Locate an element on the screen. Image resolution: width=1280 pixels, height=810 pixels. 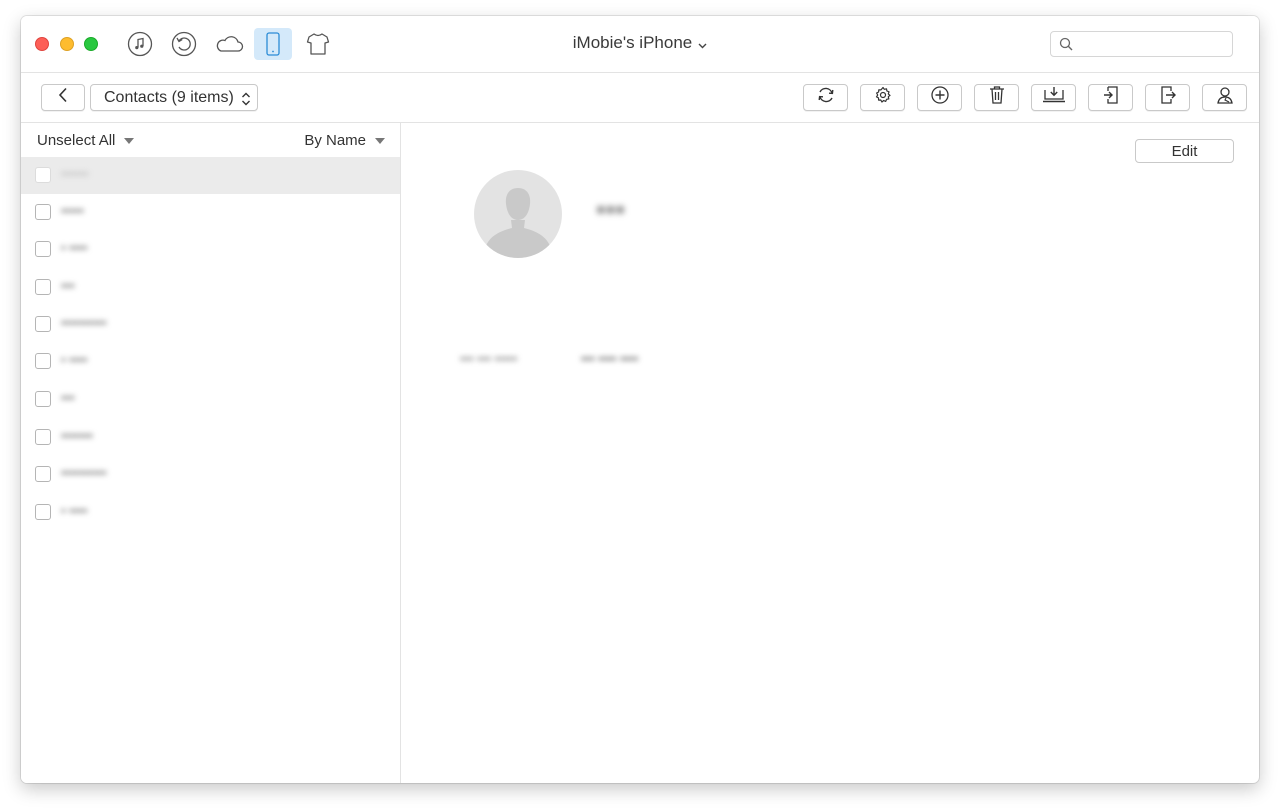
device-name: iMobie's iPhone is located at coordinates (632, 42).